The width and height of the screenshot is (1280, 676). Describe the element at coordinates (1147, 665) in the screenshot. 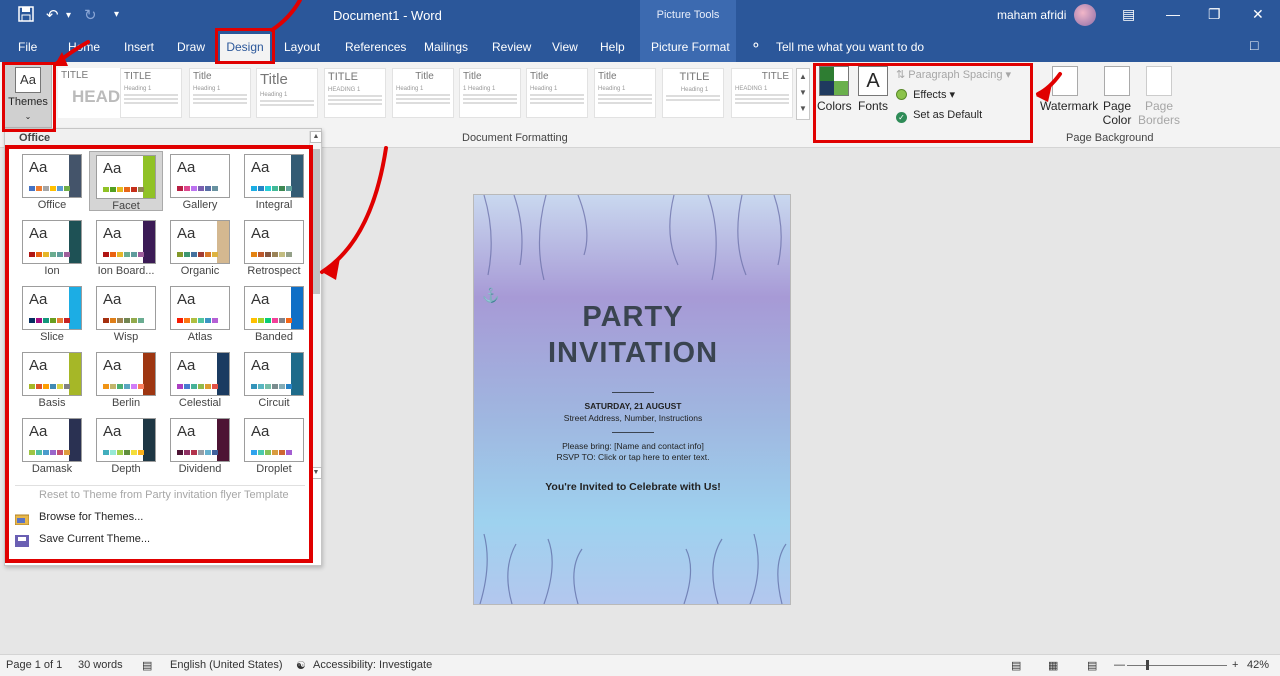

I see `zoom-slider-thumb` at that location.